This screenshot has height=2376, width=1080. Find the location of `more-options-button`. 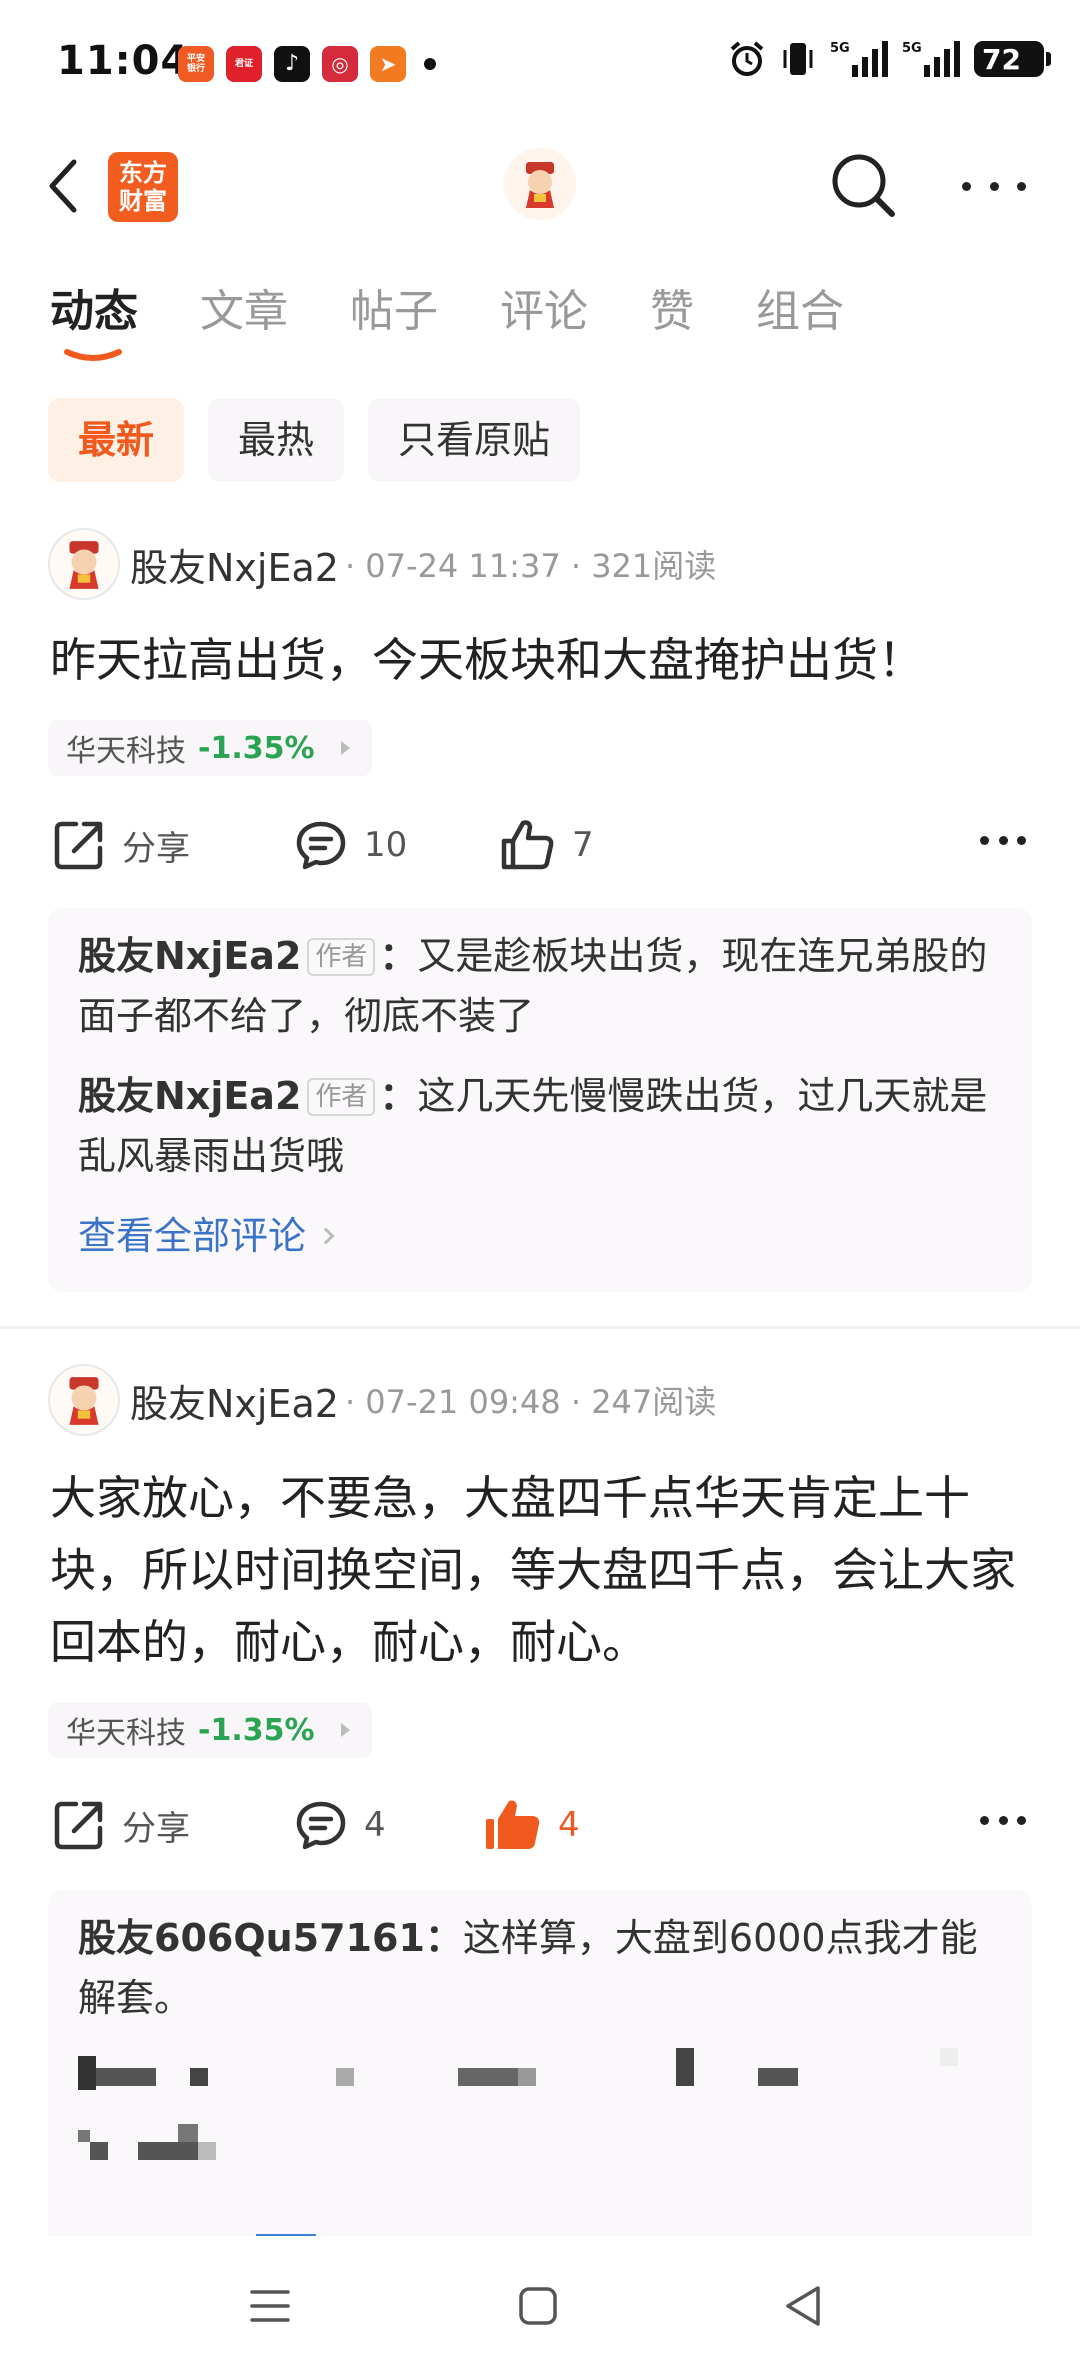

more-options-button is located at coordinates (994, 186).